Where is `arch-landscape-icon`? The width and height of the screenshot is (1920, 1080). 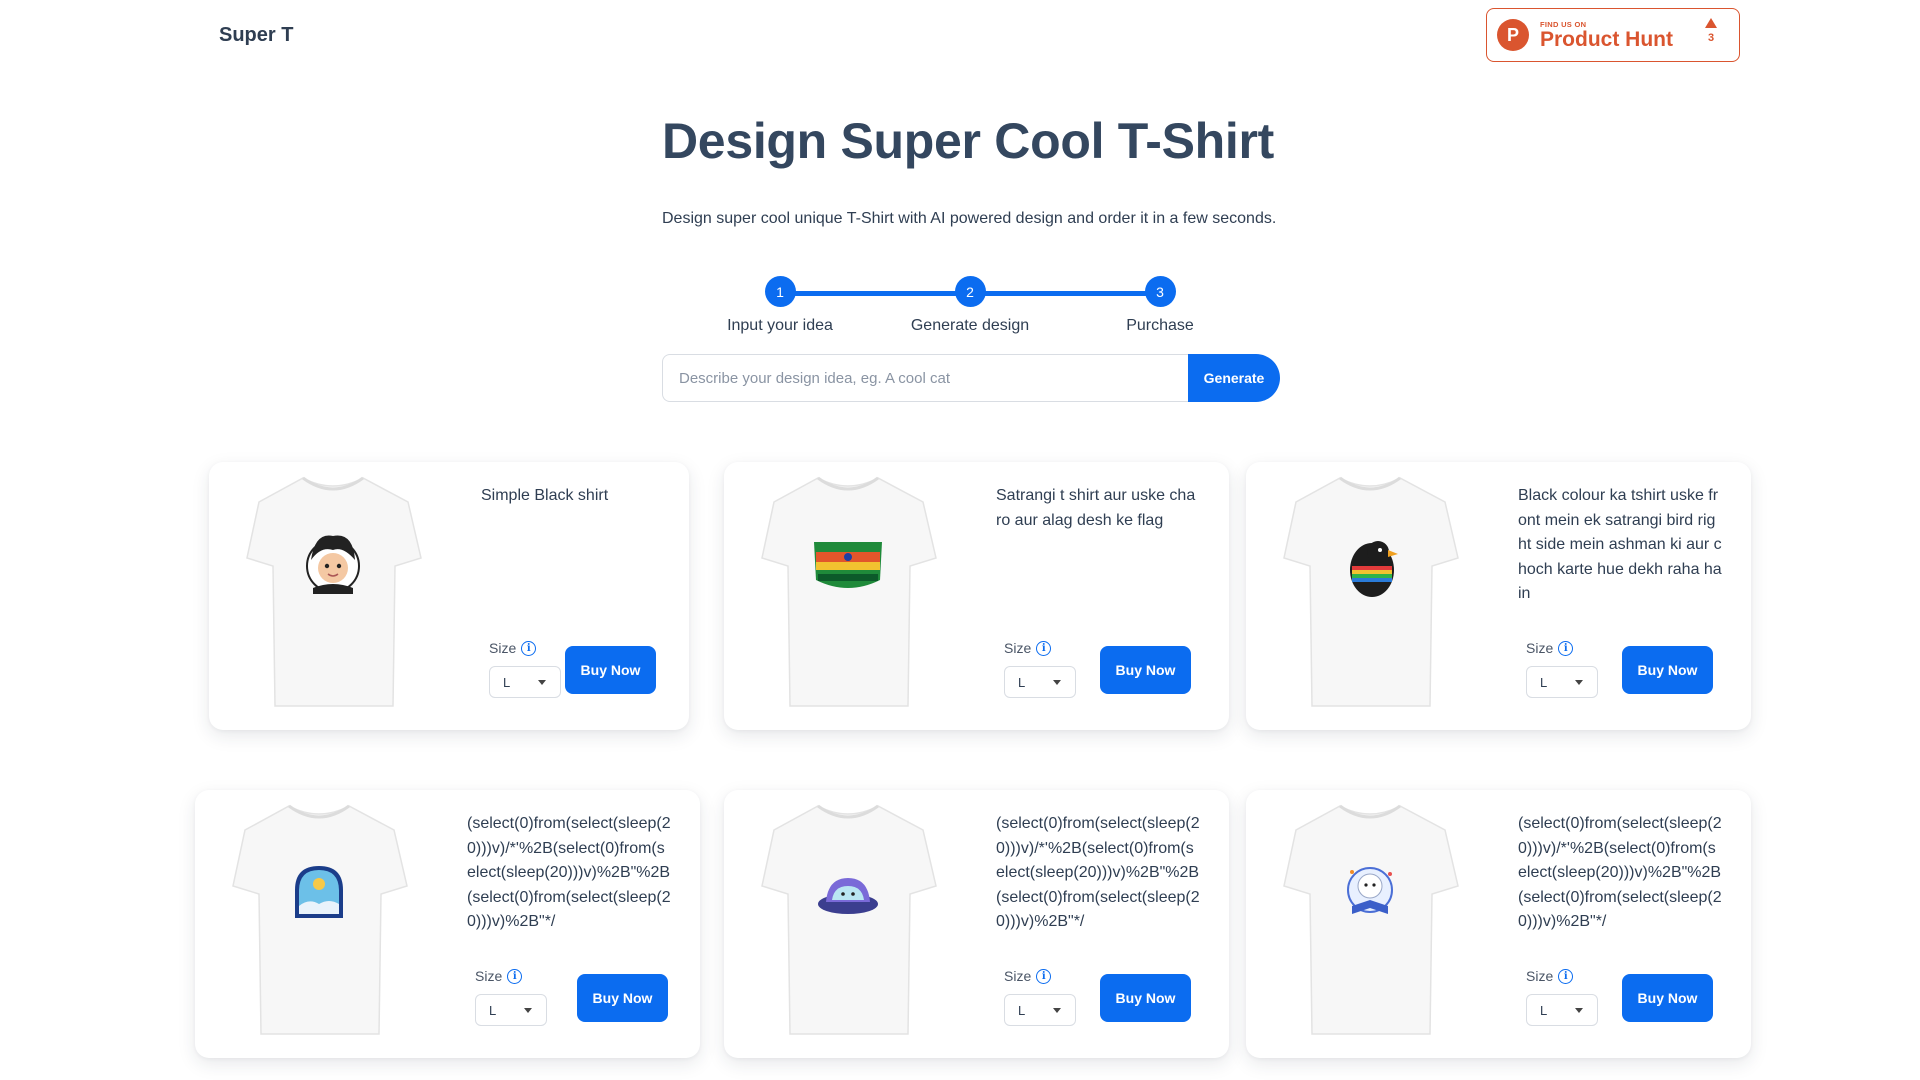 arch-landscape-icon is located at coordinates (319, 892).